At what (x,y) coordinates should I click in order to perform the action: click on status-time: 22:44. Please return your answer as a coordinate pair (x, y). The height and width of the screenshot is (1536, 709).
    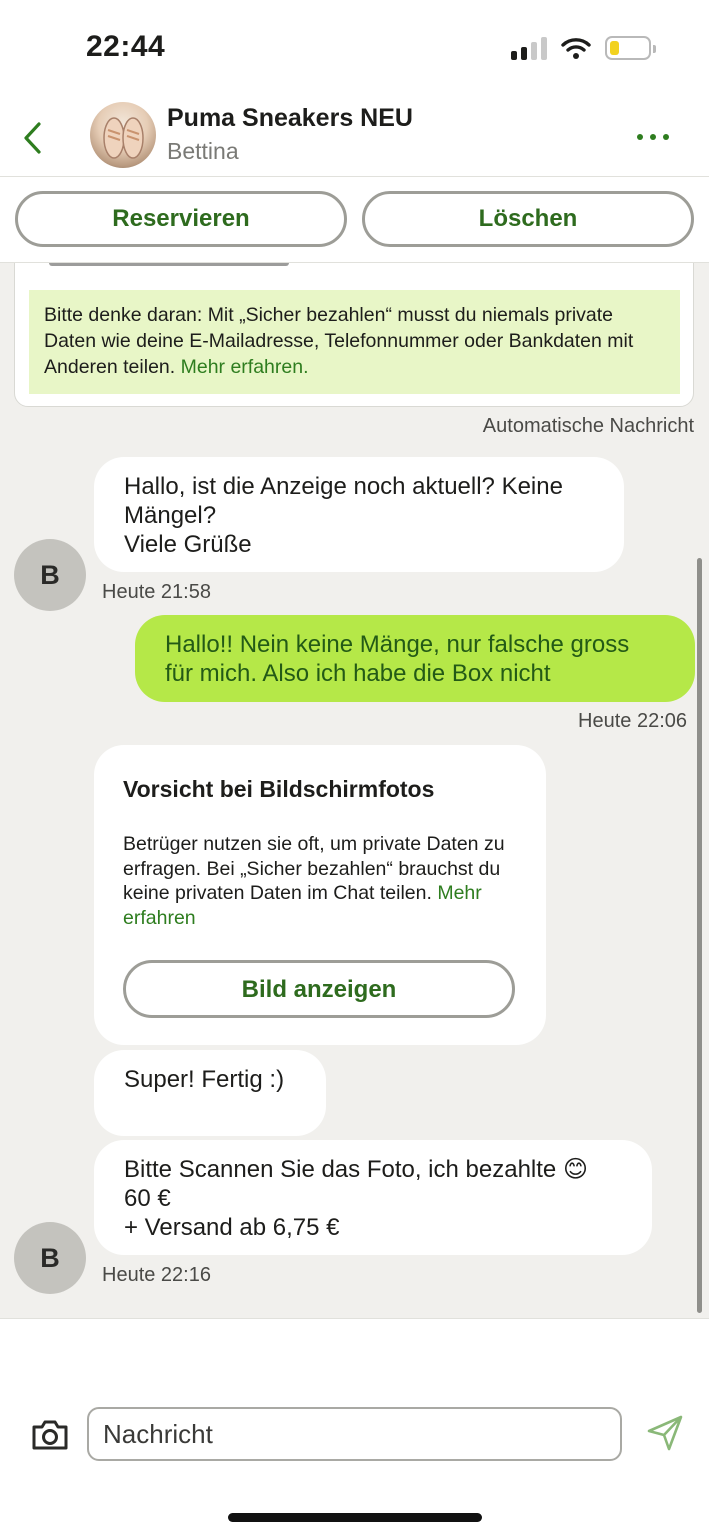
    Looking at the image, I should click on (126, 46).